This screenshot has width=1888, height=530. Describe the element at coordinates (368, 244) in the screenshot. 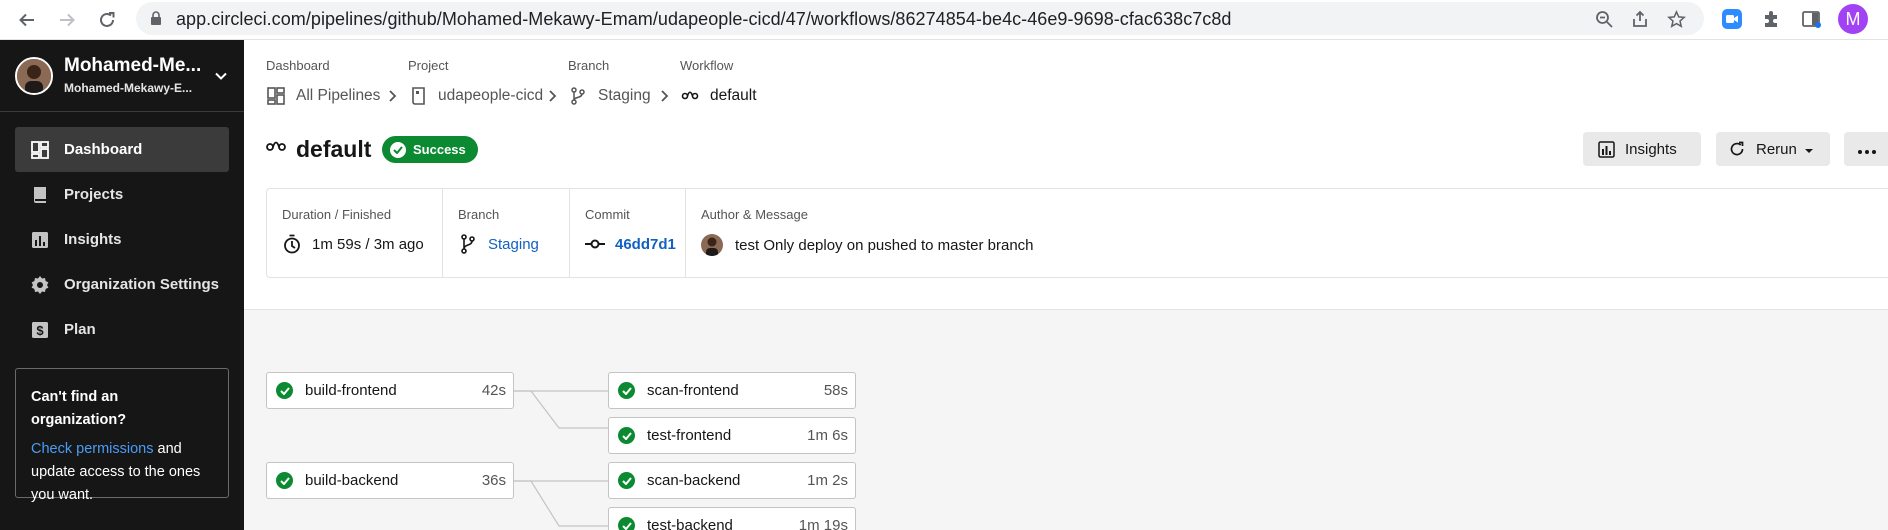

I see `duration-text: 1m 59s / 3m ago` at that location.